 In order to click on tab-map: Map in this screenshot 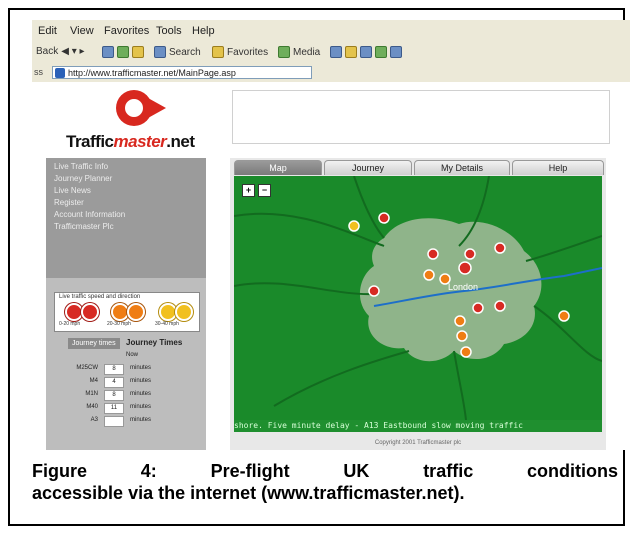, I will do `click(278, 167)`.